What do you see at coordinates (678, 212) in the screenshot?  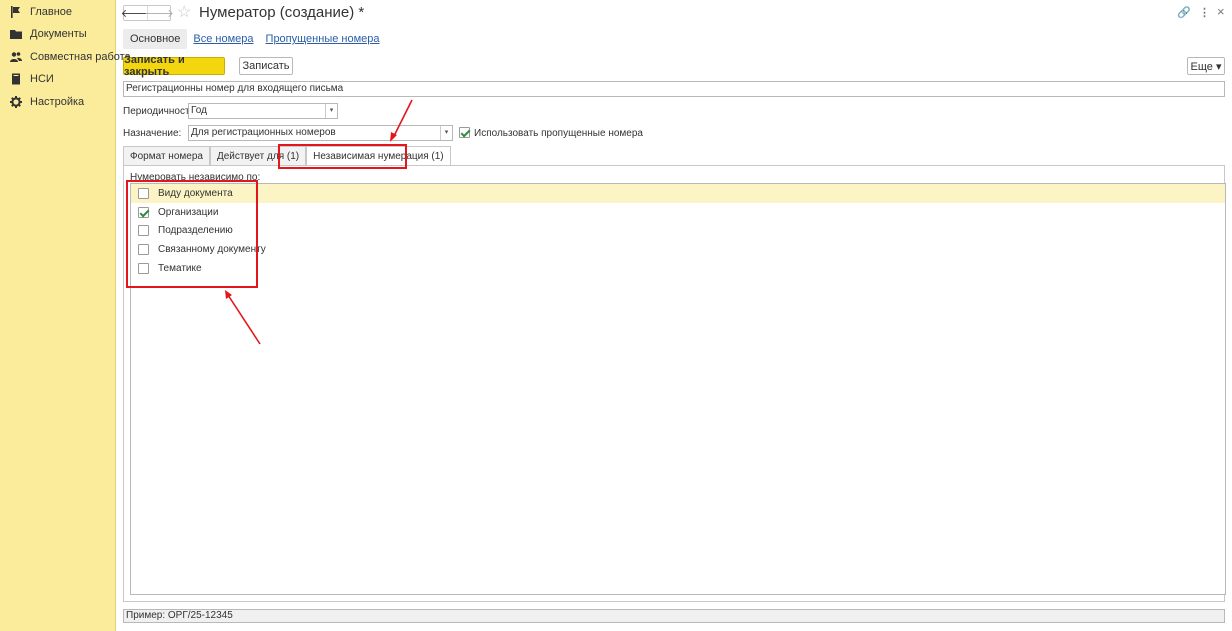 I see `list-item: Организации` at bounding box center [678, 212].